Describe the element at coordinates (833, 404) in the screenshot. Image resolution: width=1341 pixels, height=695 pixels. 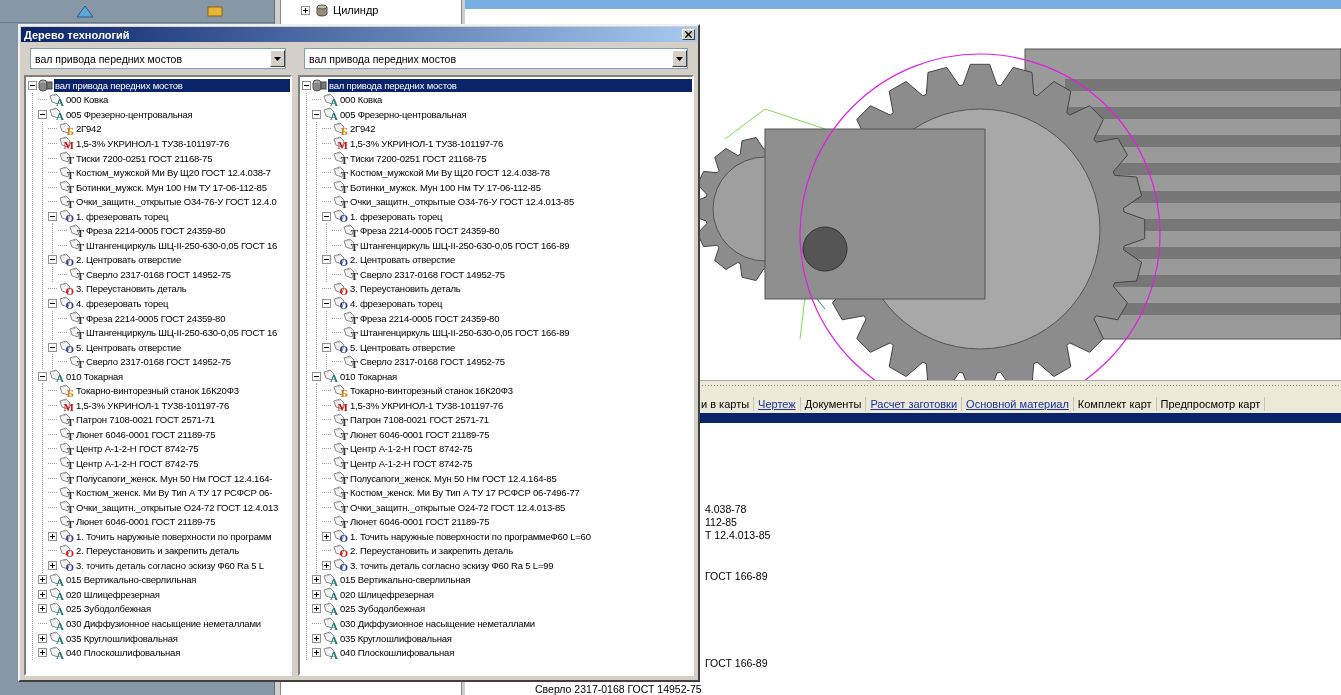
I see `tab: Документы` at that location.